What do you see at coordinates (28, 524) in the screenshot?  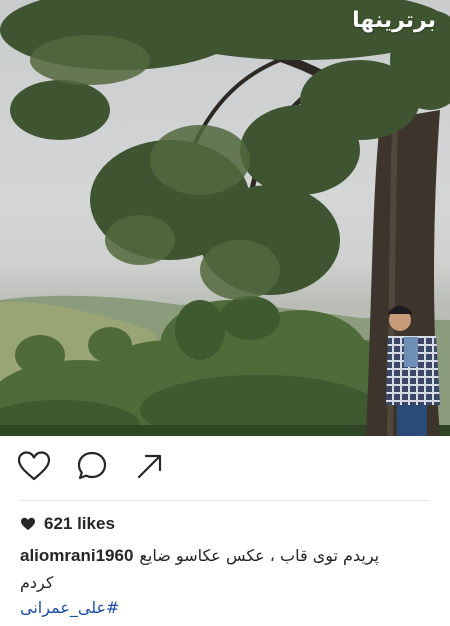 I see `heart-filled-icon` at bounding box center [28, 524].